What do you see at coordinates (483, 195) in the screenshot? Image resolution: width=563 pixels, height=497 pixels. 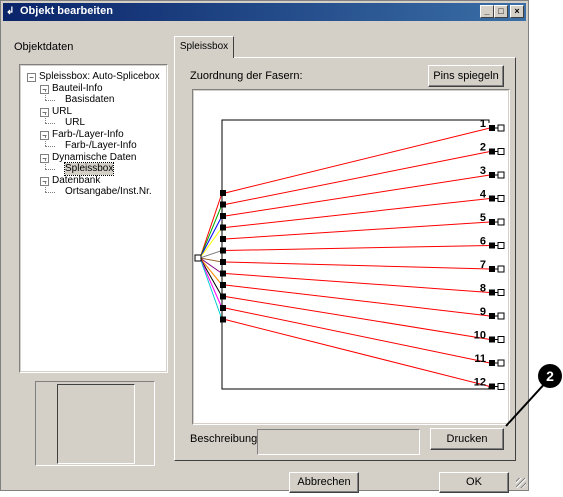 I see `pin-label: 4` at bounding box center [483, 195].